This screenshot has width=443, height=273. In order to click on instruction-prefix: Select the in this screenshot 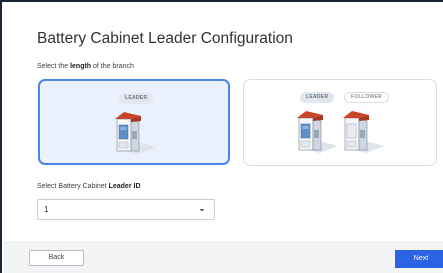, I will do `click(54, 66)`.